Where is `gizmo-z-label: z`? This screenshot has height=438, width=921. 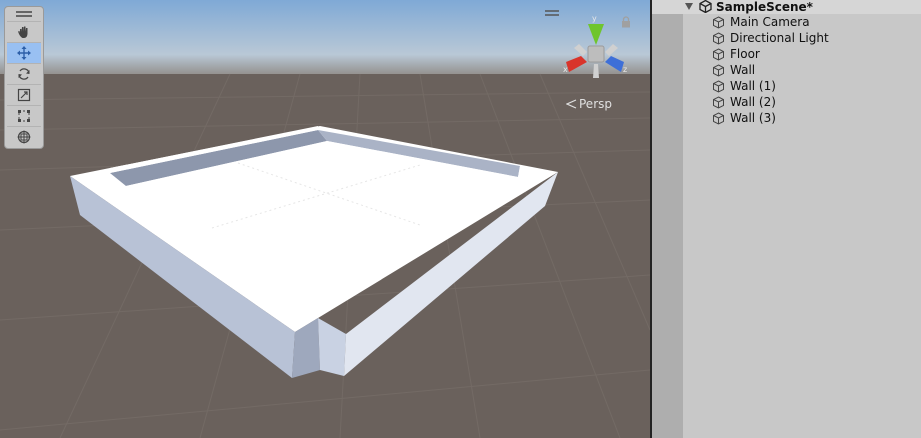
gizmo-z-label: z is located at coordinates (625, 69).